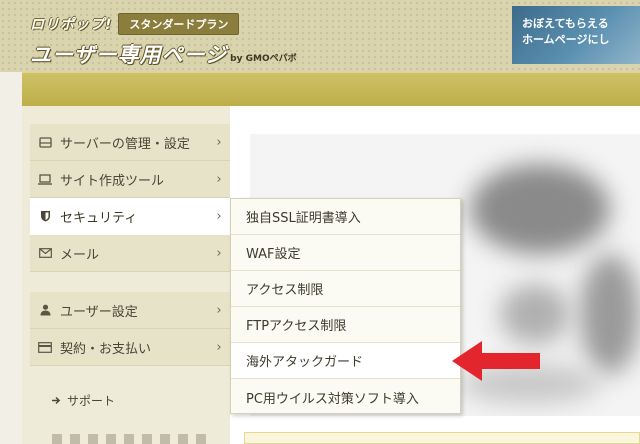  What do you see at coordinates (71, 25) in the screenshot?
I see `brand-logo-text: ロリポップ!` at bounding box center [71, 25].